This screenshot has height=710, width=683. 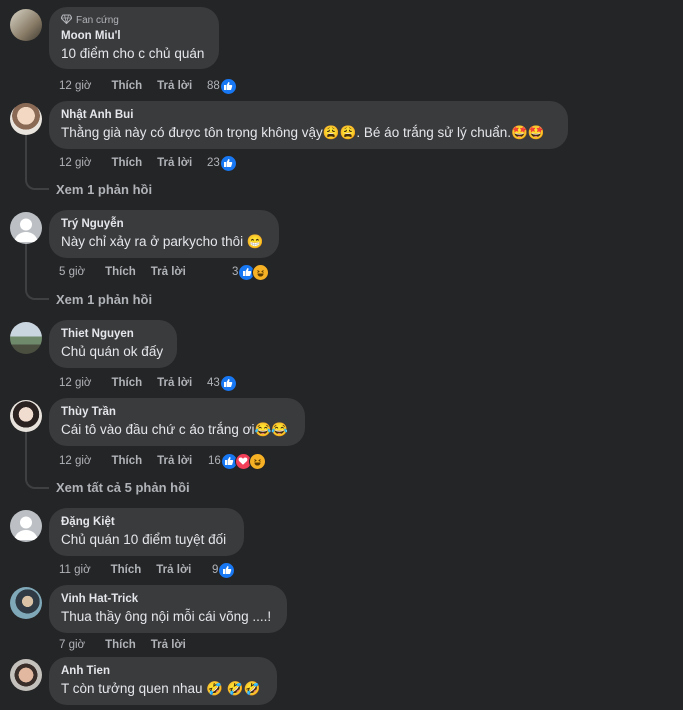 I want to click on comment-actions: 5 giờ Thích Trả lời, so click(x=122, y=272).